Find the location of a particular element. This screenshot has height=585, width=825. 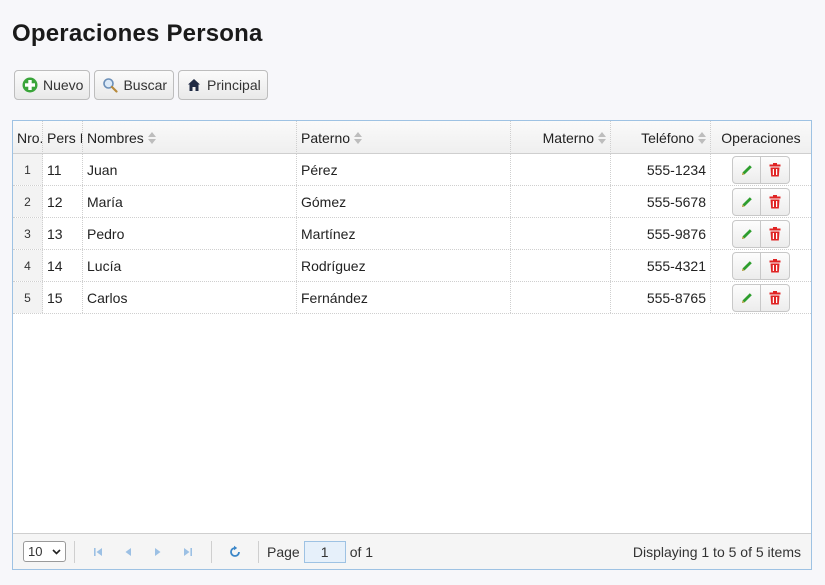

column-header-nombres: Nombres is located at coordinates (190, 137).